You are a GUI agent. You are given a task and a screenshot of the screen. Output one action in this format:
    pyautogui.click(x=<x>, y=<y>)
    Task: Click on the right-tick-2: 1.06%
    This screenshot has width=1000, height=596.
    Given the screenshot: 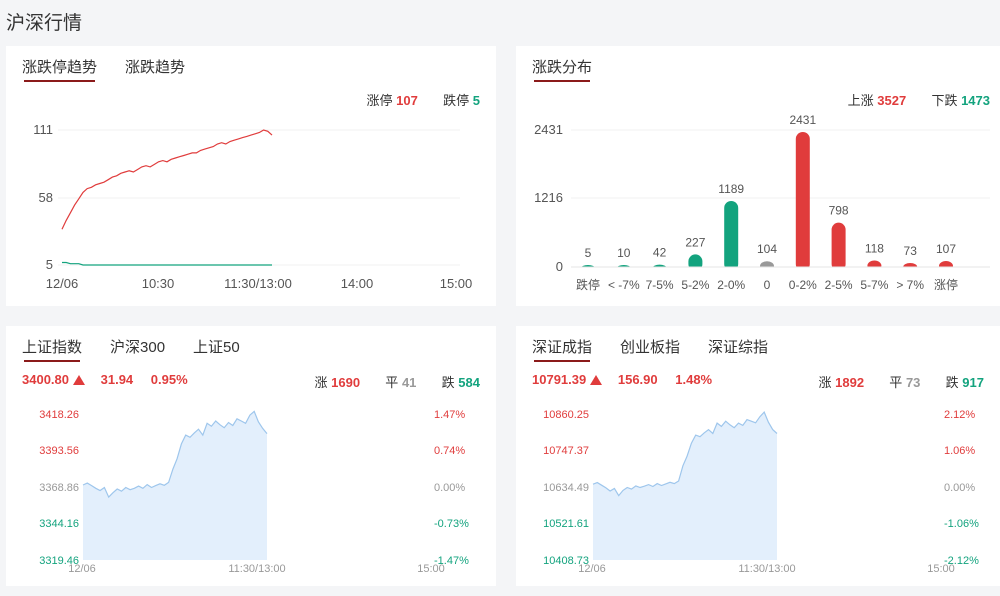 What is the action you would take?
    pyautogui.click(x=959, y=451)
    